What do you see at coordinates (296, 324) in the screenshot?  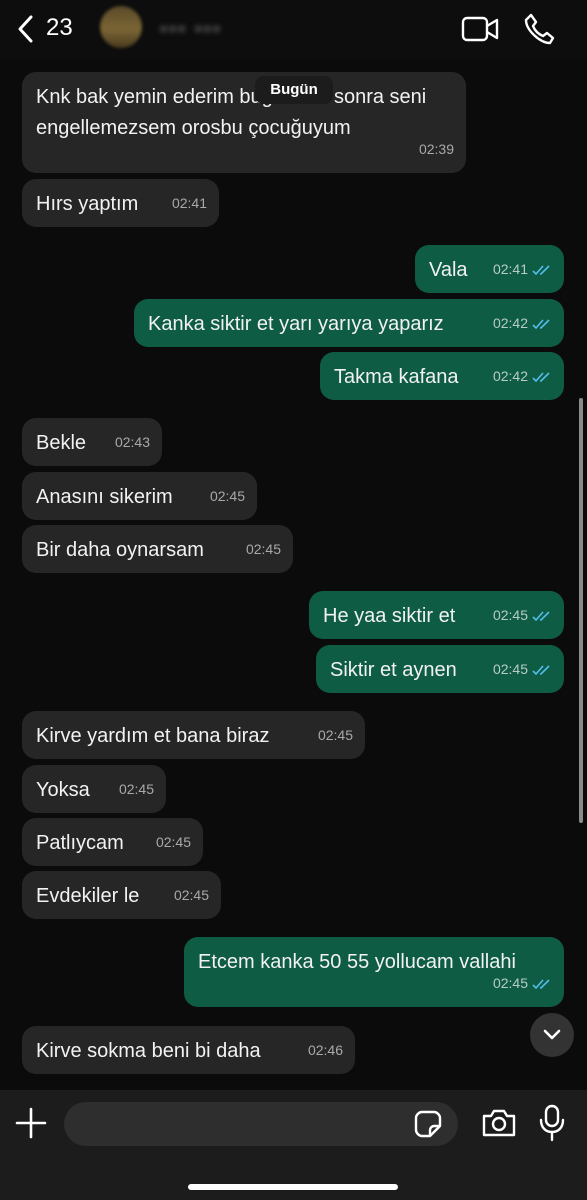 I see `message-text: Kanka siktir et yarı yarıya yaparız` at bounding box center [296, 324].